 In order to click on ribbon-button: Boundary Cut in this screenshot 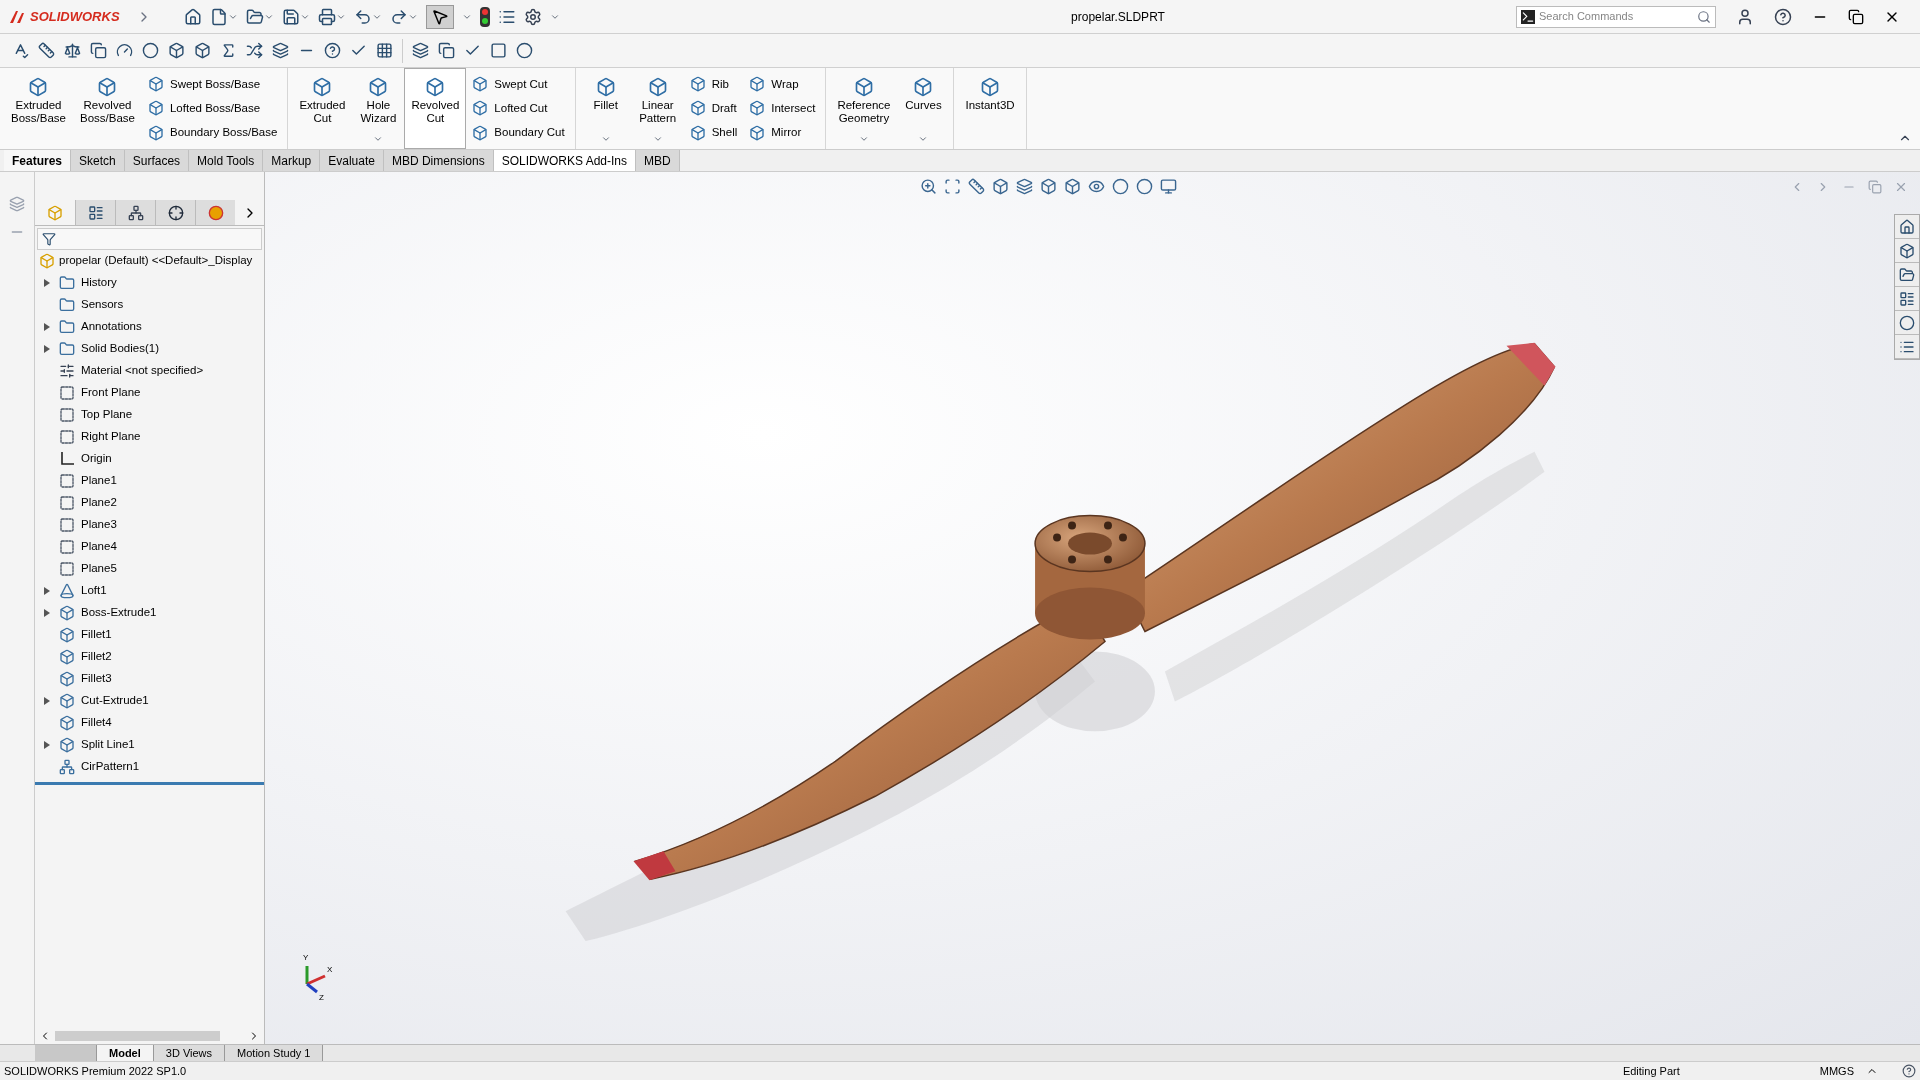, I will do `click(518, 133)`.